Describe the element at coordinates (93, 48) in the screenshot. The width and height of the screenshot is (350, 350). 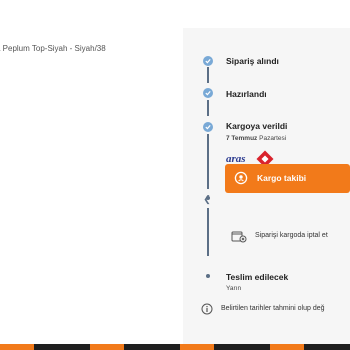
I see `product-name: a Peplum Top-Siyah - Siyah/38` at that location.